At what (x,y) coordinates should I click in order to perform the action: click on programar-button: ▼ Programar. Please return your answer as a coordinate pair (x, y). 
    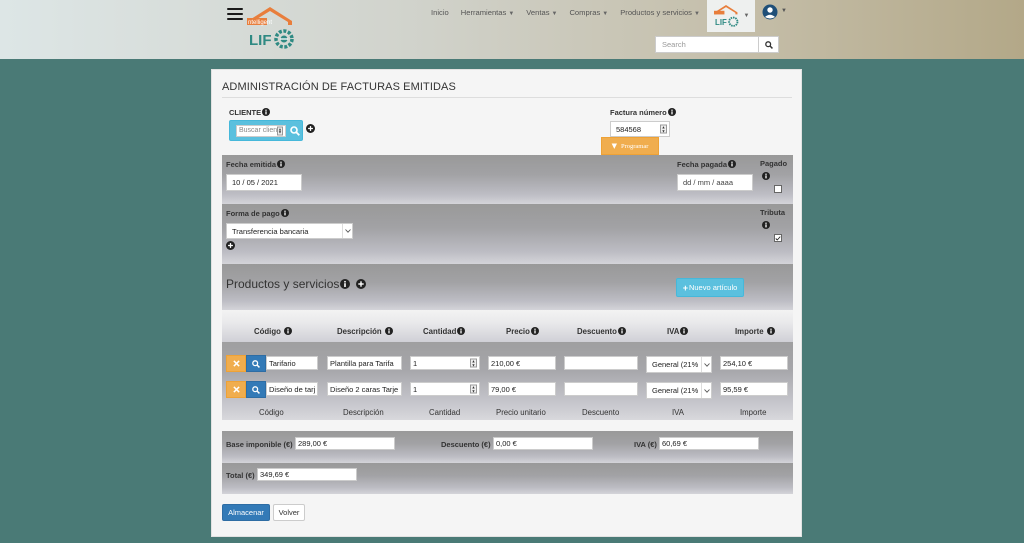
    Looking at the image, I should click on (630, 146).